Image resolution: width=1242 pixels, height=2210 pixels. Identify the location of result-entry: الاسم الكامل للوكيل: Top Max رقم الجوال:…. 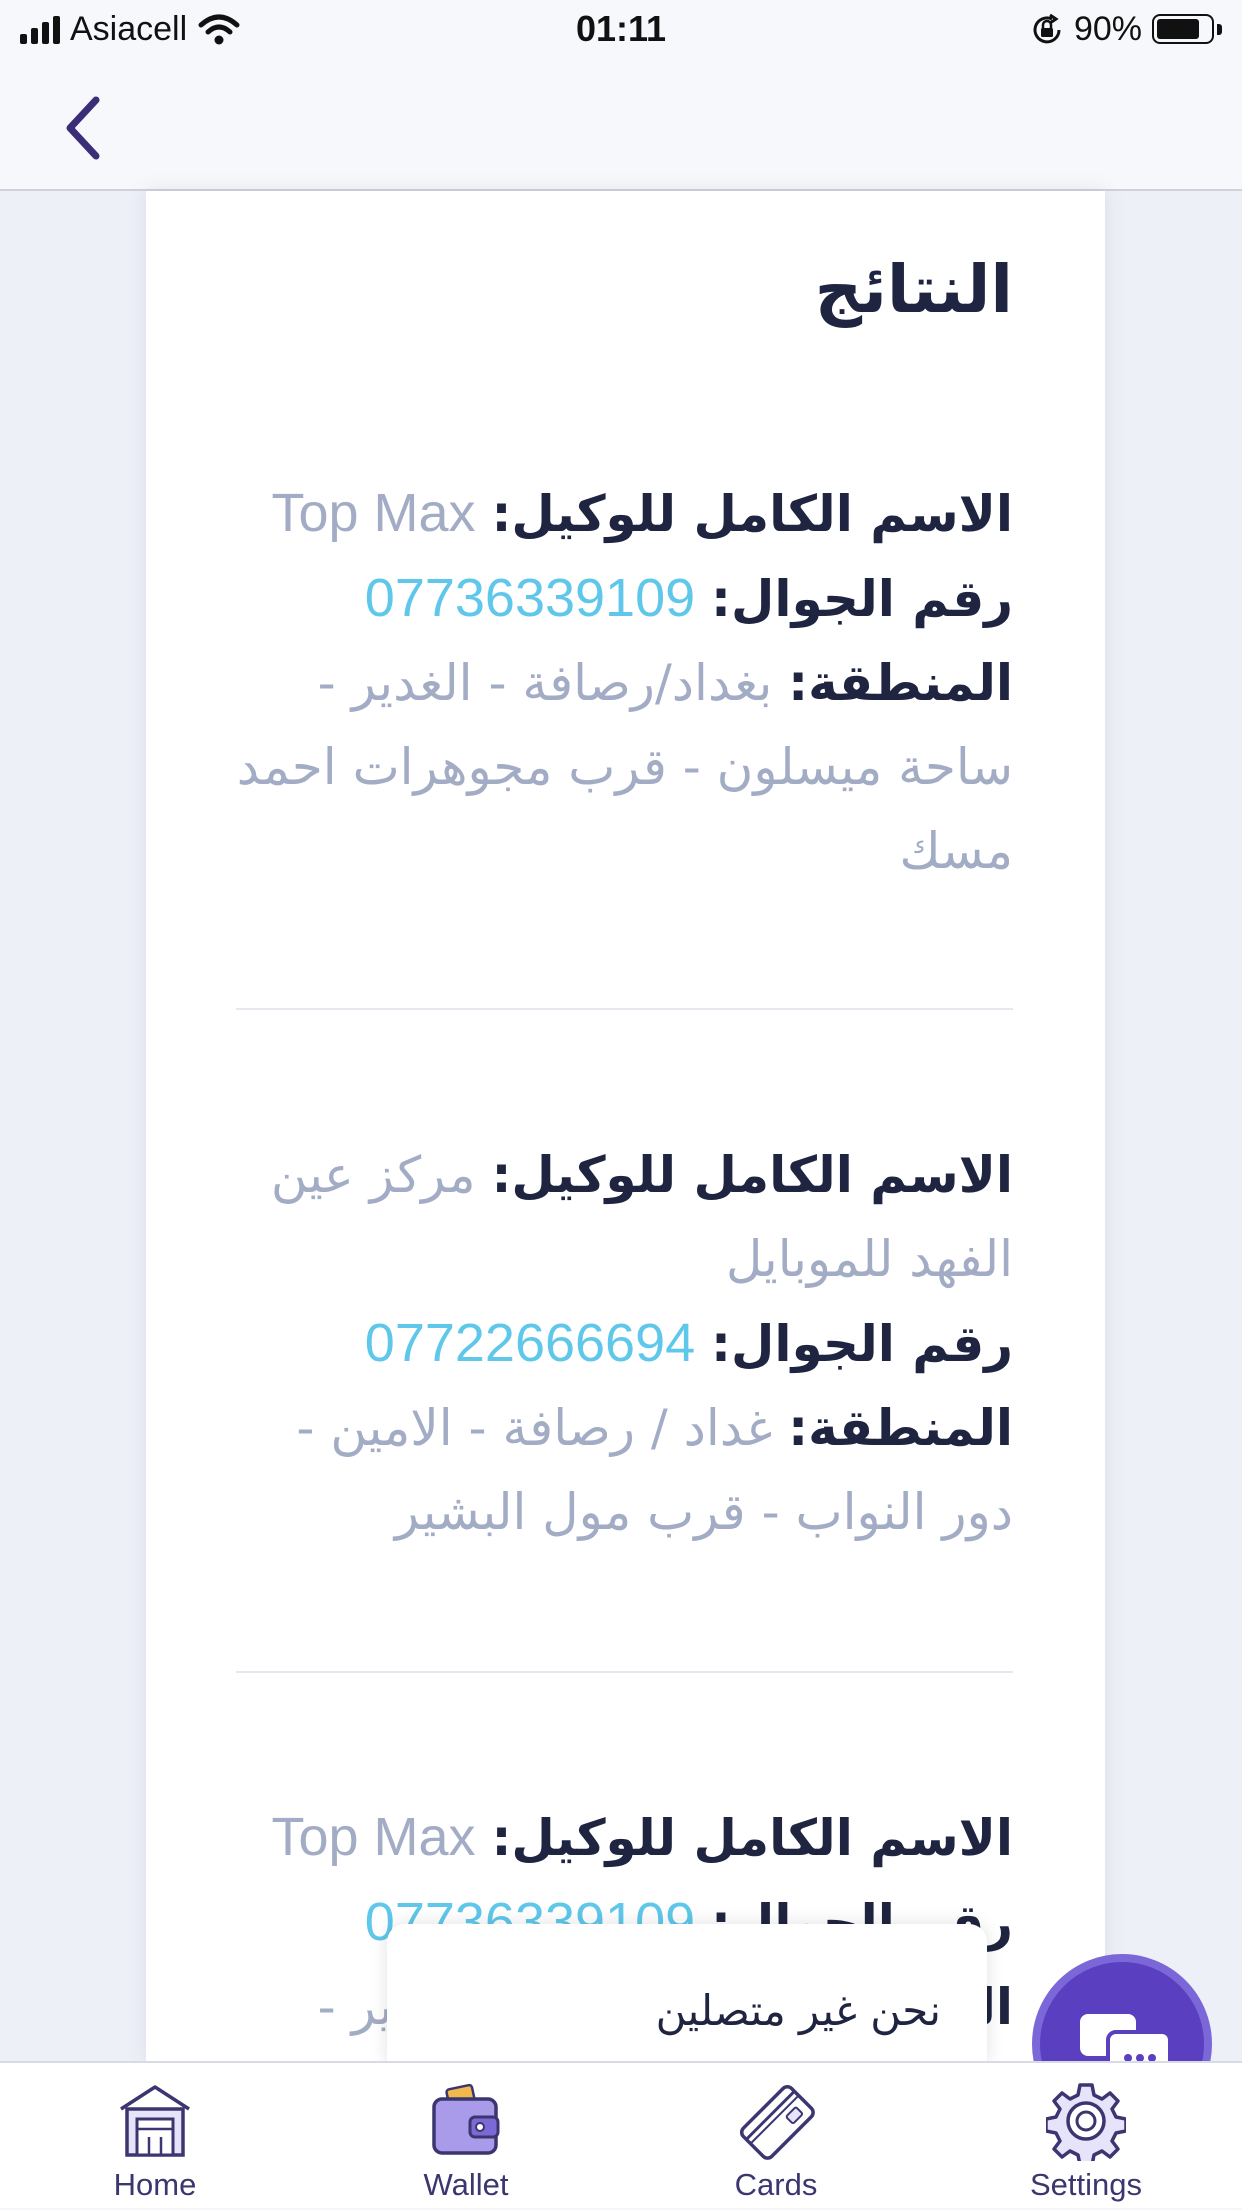
(613, 682).